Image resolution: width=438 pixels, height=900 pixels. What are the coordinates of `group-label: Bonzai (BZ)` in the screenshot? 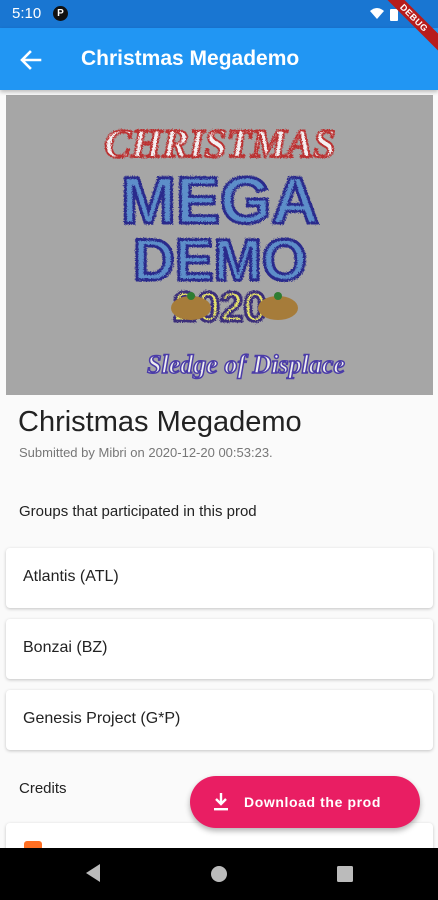 It's located at (65, 647).